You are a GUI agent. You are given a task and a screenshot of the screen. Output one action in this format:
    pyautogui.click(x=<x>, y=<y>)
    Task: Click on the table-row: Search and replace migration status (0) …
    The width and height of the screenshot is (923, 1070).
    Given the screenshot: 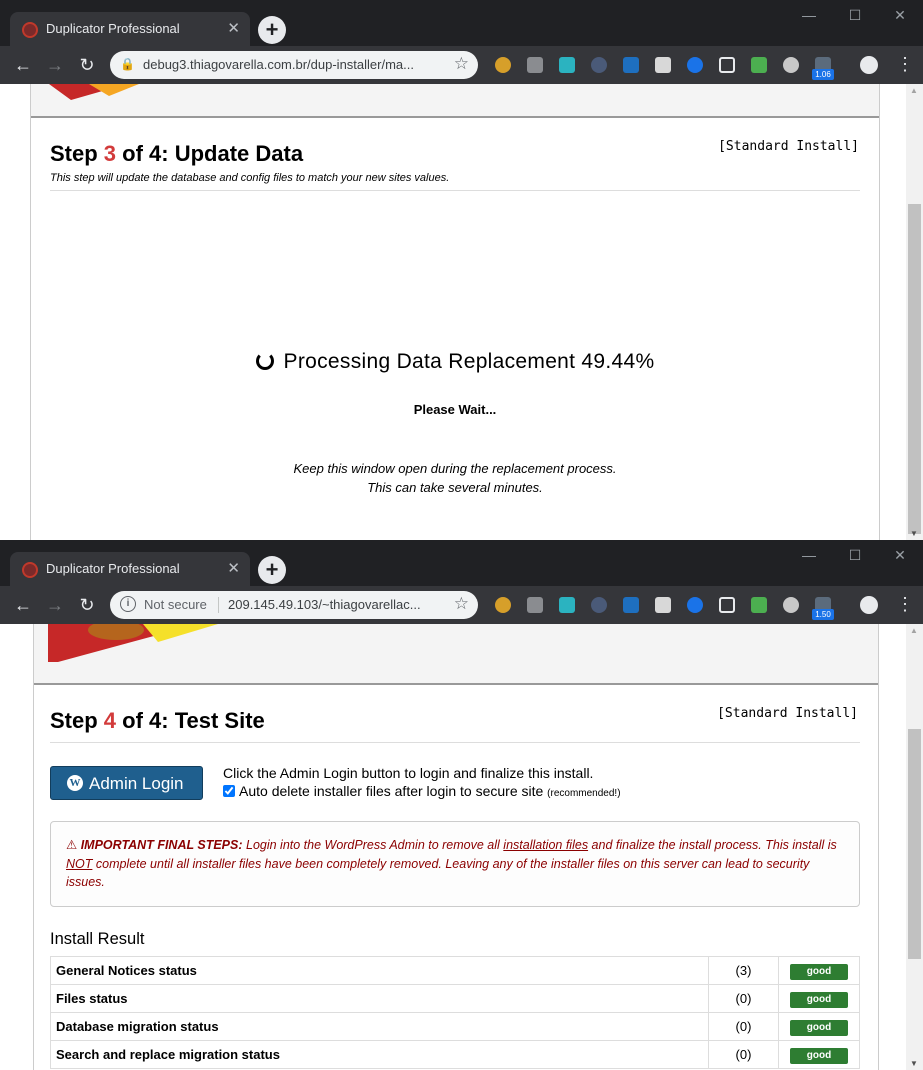 What is the action you would take?
    pyautogui.click(x=455, y=1054)
    